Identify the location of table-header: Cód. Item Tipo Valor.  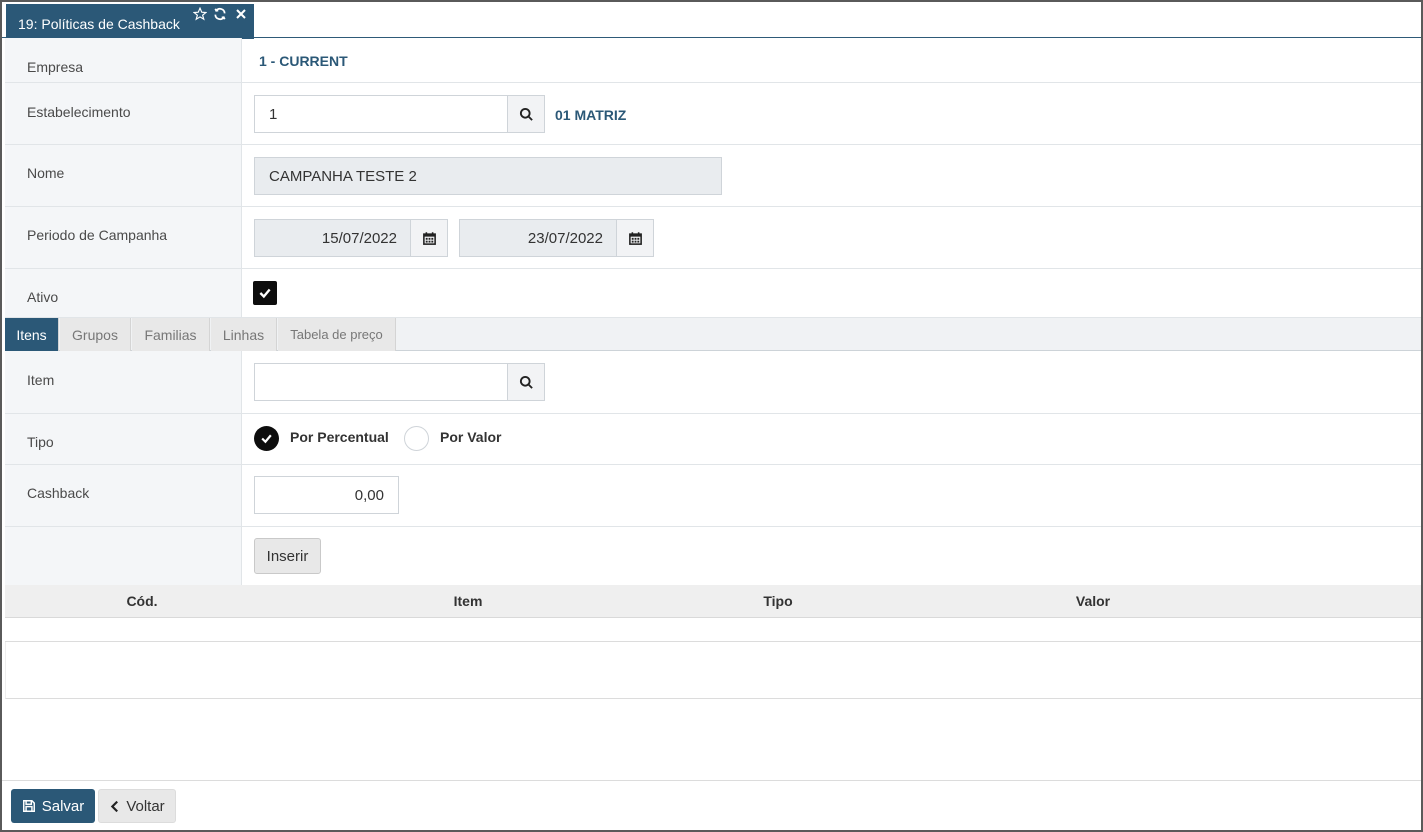
(713, 601).